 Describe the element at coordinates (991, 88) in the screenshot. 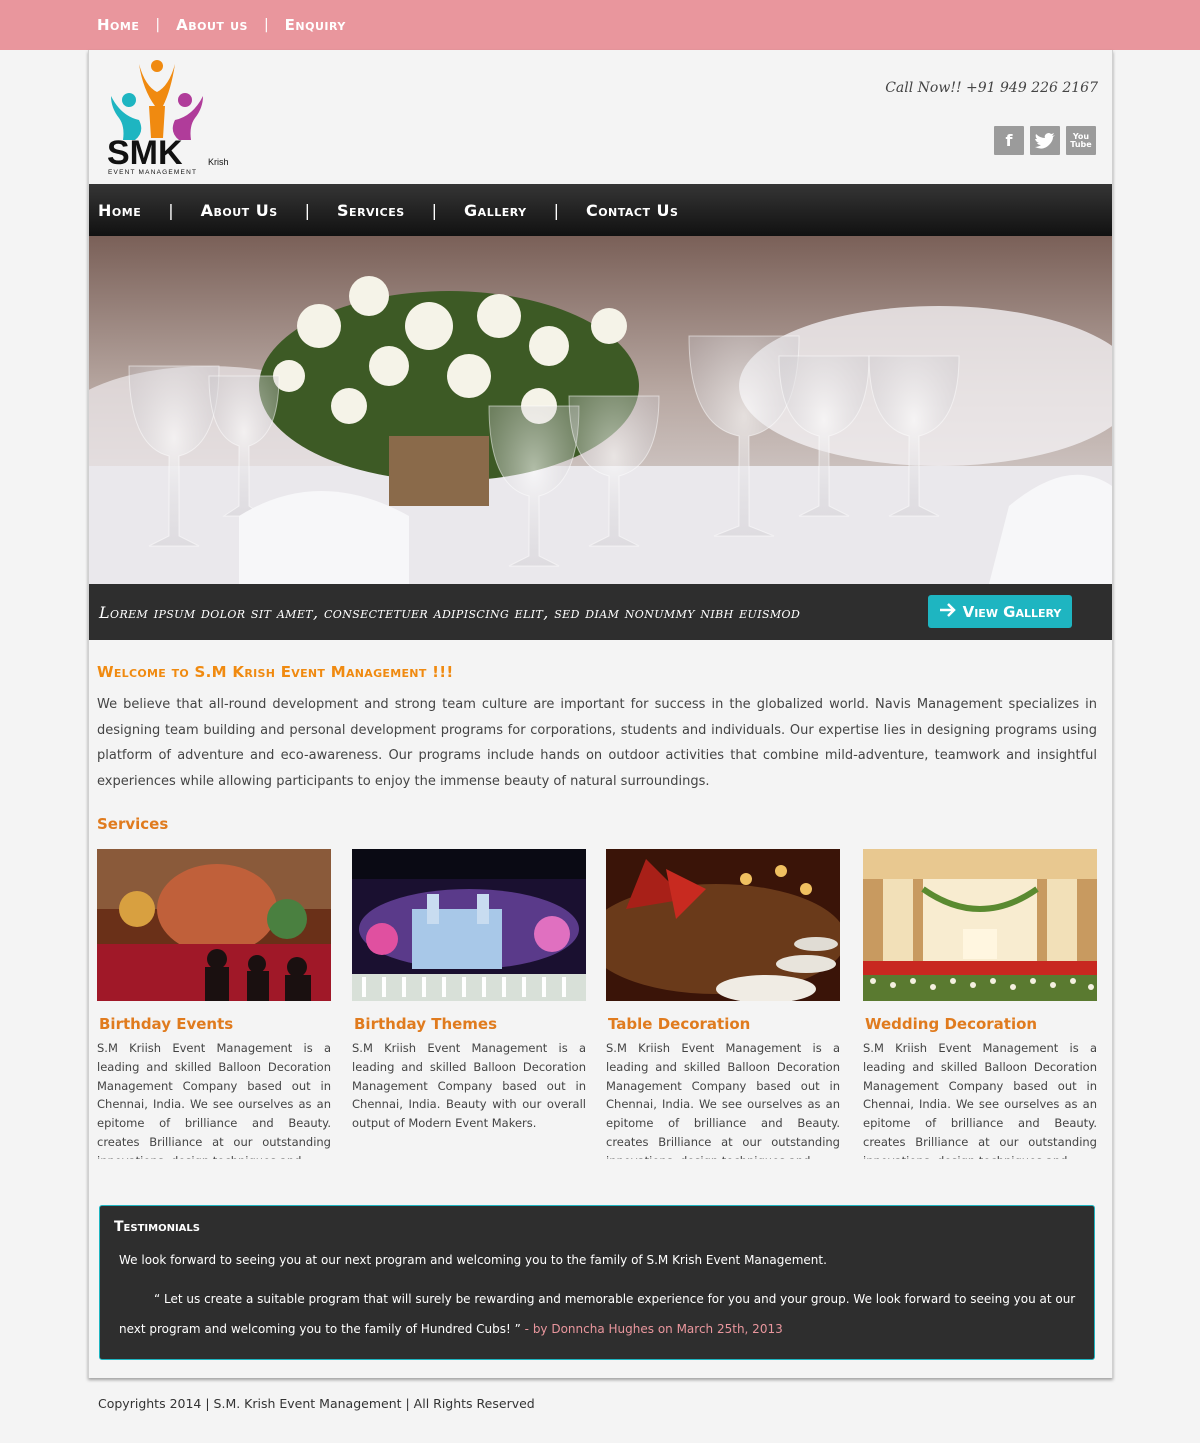

I see `call-now-text: Call Now!! +91 949 226 2167` at that location.